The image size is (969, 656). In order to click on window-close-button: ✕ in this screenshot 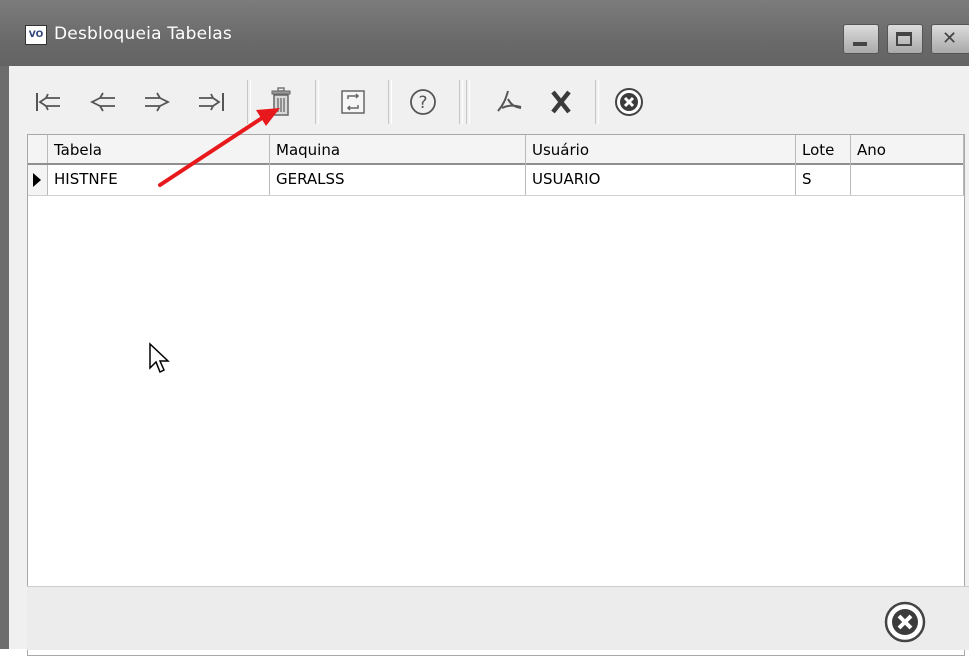, I will do `click(950, 39)`.